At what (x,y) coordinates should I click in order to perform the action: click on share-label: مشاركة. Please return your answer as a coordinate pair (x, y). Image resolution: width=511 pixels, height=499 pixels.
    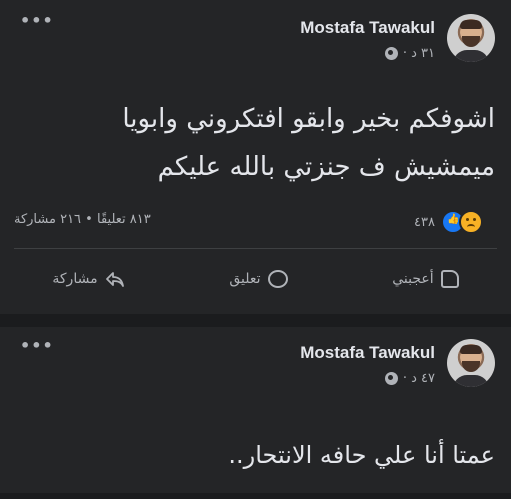
    Looking at the image, I should click on (75, 279).